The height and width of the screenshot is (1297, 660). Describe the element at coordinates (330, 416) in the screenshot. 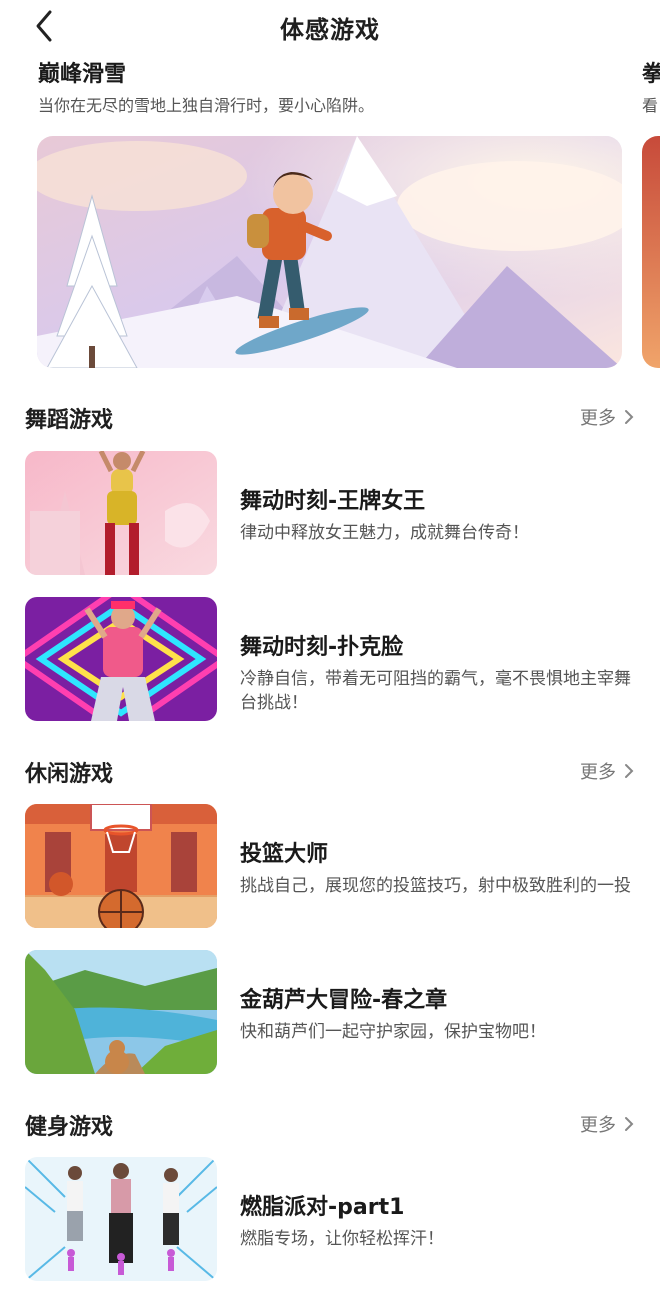

I see `section-dance-header: 舞蹈游戏 更多` at that location.